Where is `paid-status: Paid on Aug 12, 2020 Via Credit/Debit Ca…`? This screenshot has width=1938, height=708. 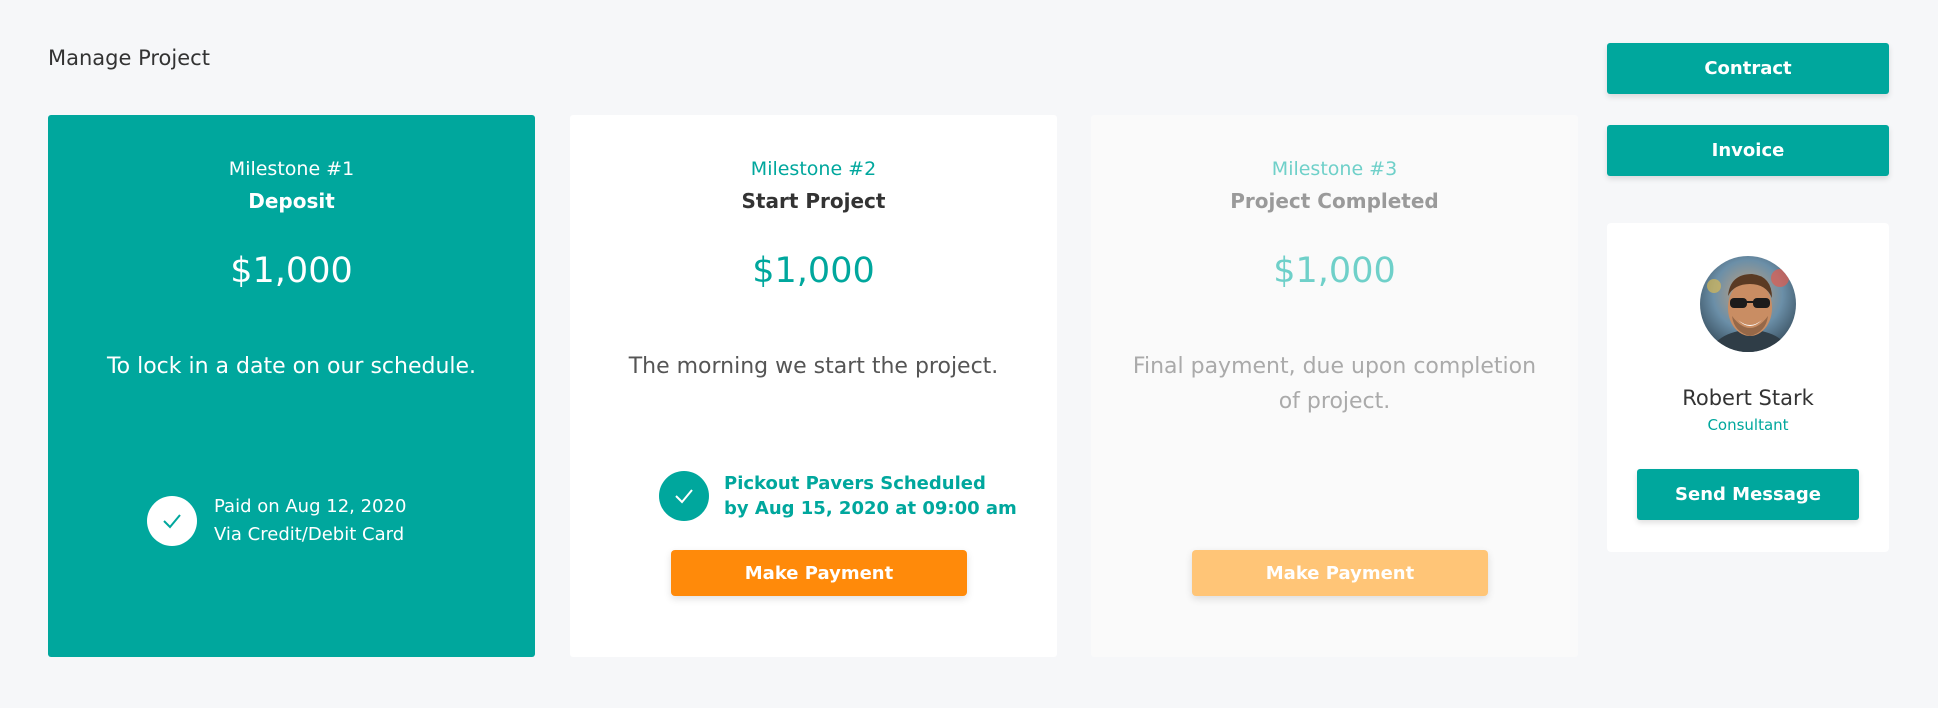 paid-status: Paid on Aug 12, 2020 Via Credit/Debit Ca… is located at coordinates (276, 521).